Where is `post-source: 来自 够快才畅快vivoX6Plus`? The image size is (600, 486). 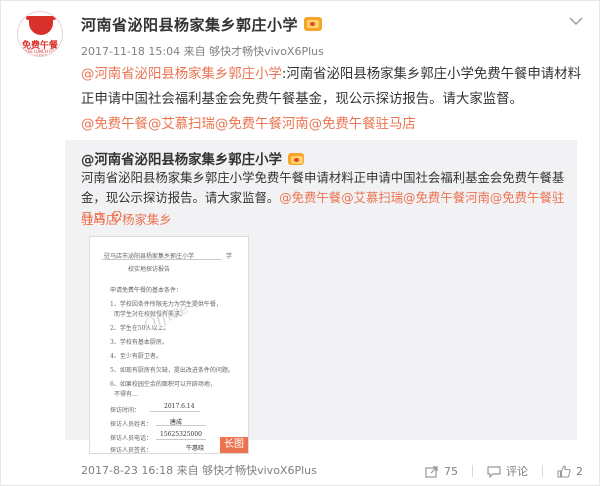
post-source: 来自 够快才畅快vivoX6Plus is located at coordinates (253, 51).